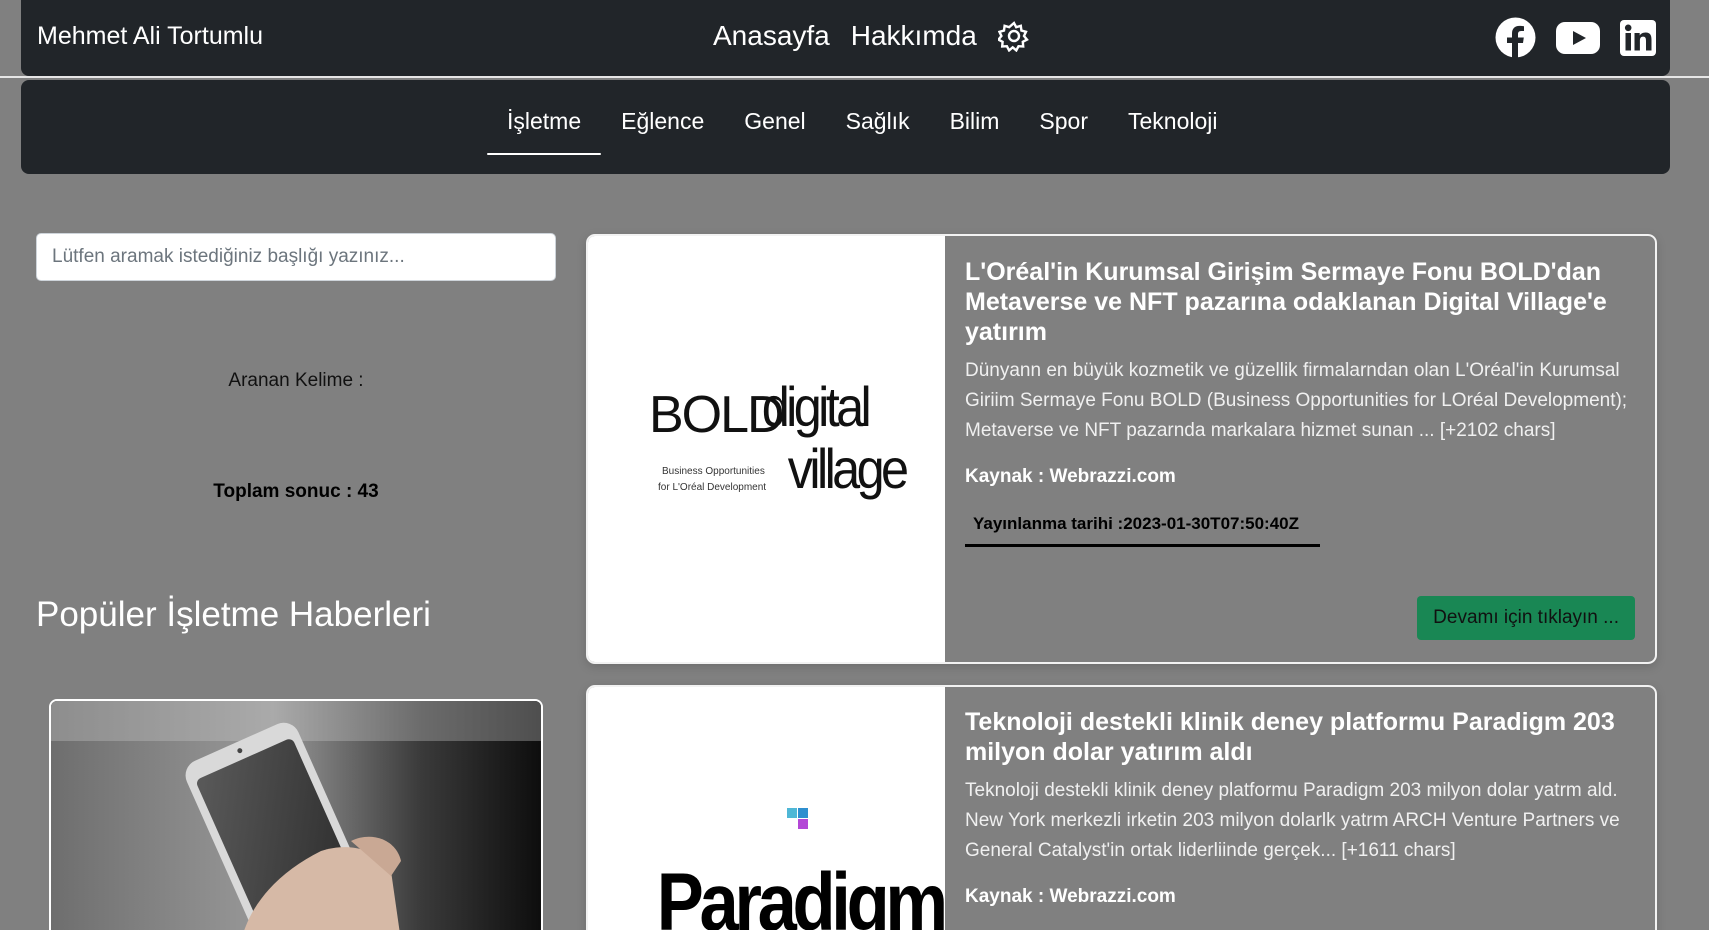 This screenshot has height=930, width=1709. What do you see at coordinates (1013, 36) in the screenshot?
I see `gear-icon` at bounding box center [1013, 36].